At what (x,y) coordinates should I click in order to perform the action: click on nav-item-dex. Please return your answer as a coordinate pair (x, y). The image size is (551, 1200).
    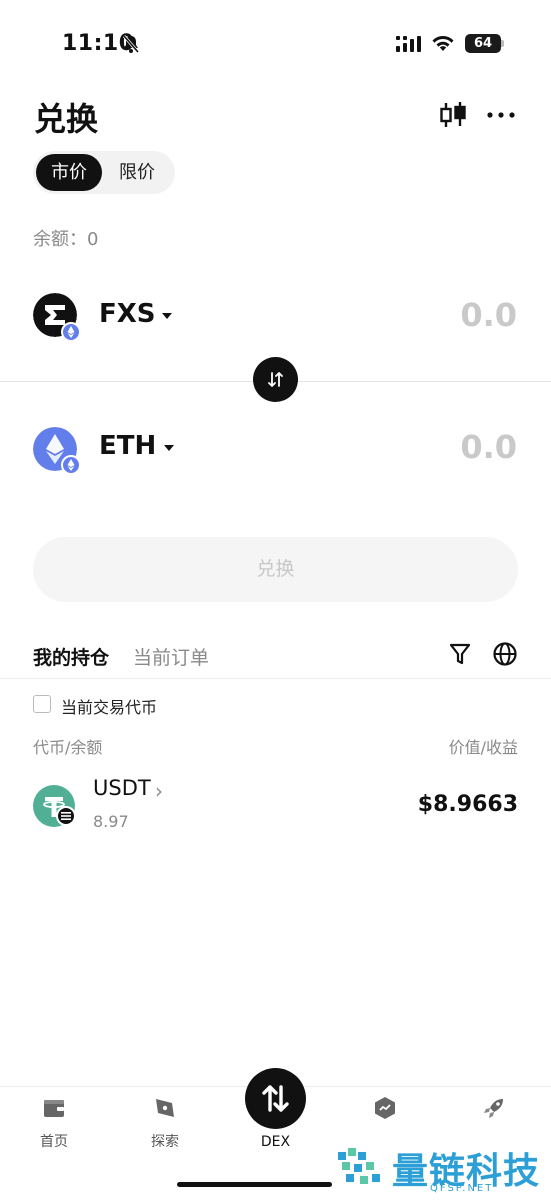
    Looking at the image, I should click on (275, 1098).